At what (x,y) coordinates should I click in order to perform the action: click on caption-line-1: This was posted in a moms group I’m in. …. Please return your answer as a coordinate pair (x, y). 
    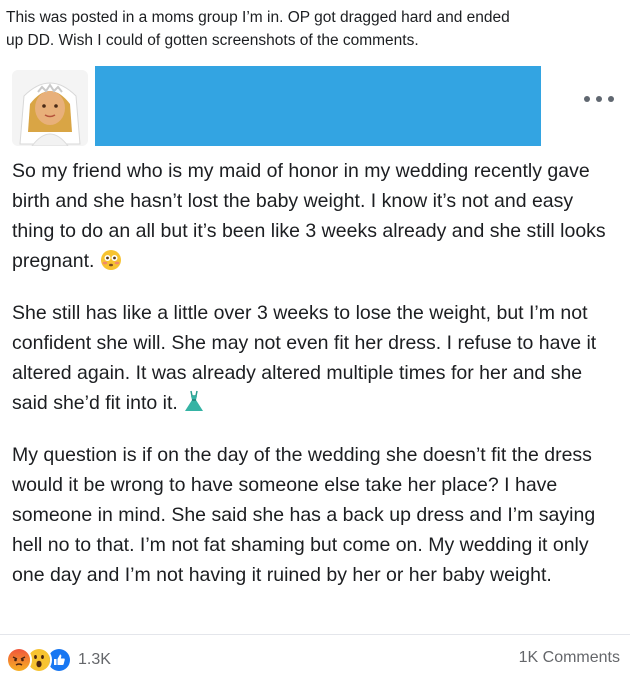
    Looking at the image, I should click on (258, 17).